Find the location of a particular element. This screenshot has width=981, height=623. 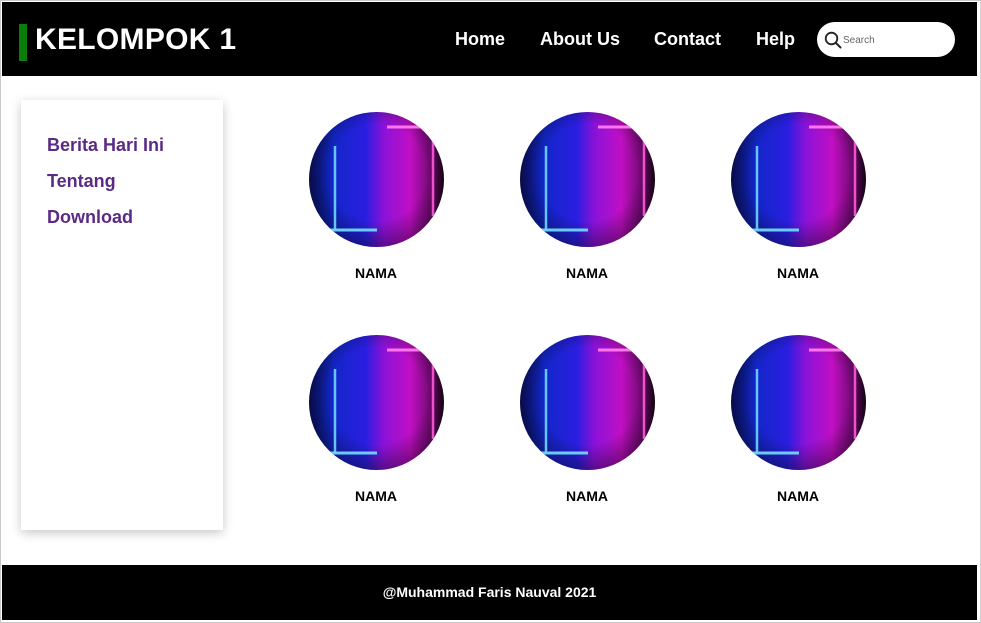

nav-home-link: Home is located at coordinates (480, 39).